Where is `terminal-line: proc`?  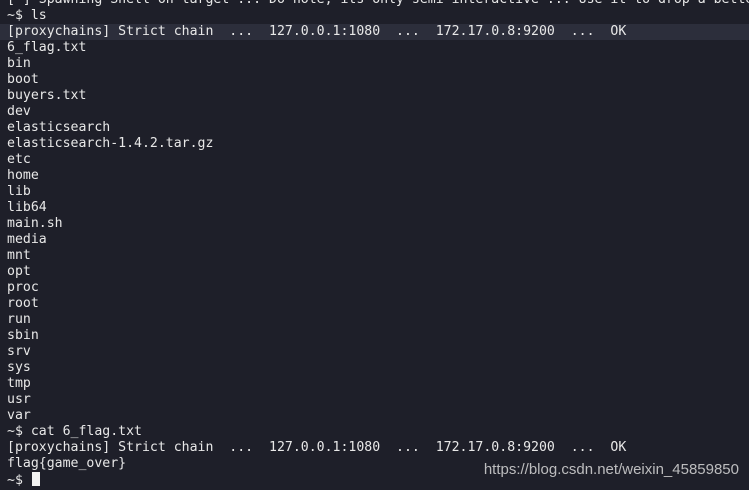 terminal-line: proc is located at coordinates (23, 287).